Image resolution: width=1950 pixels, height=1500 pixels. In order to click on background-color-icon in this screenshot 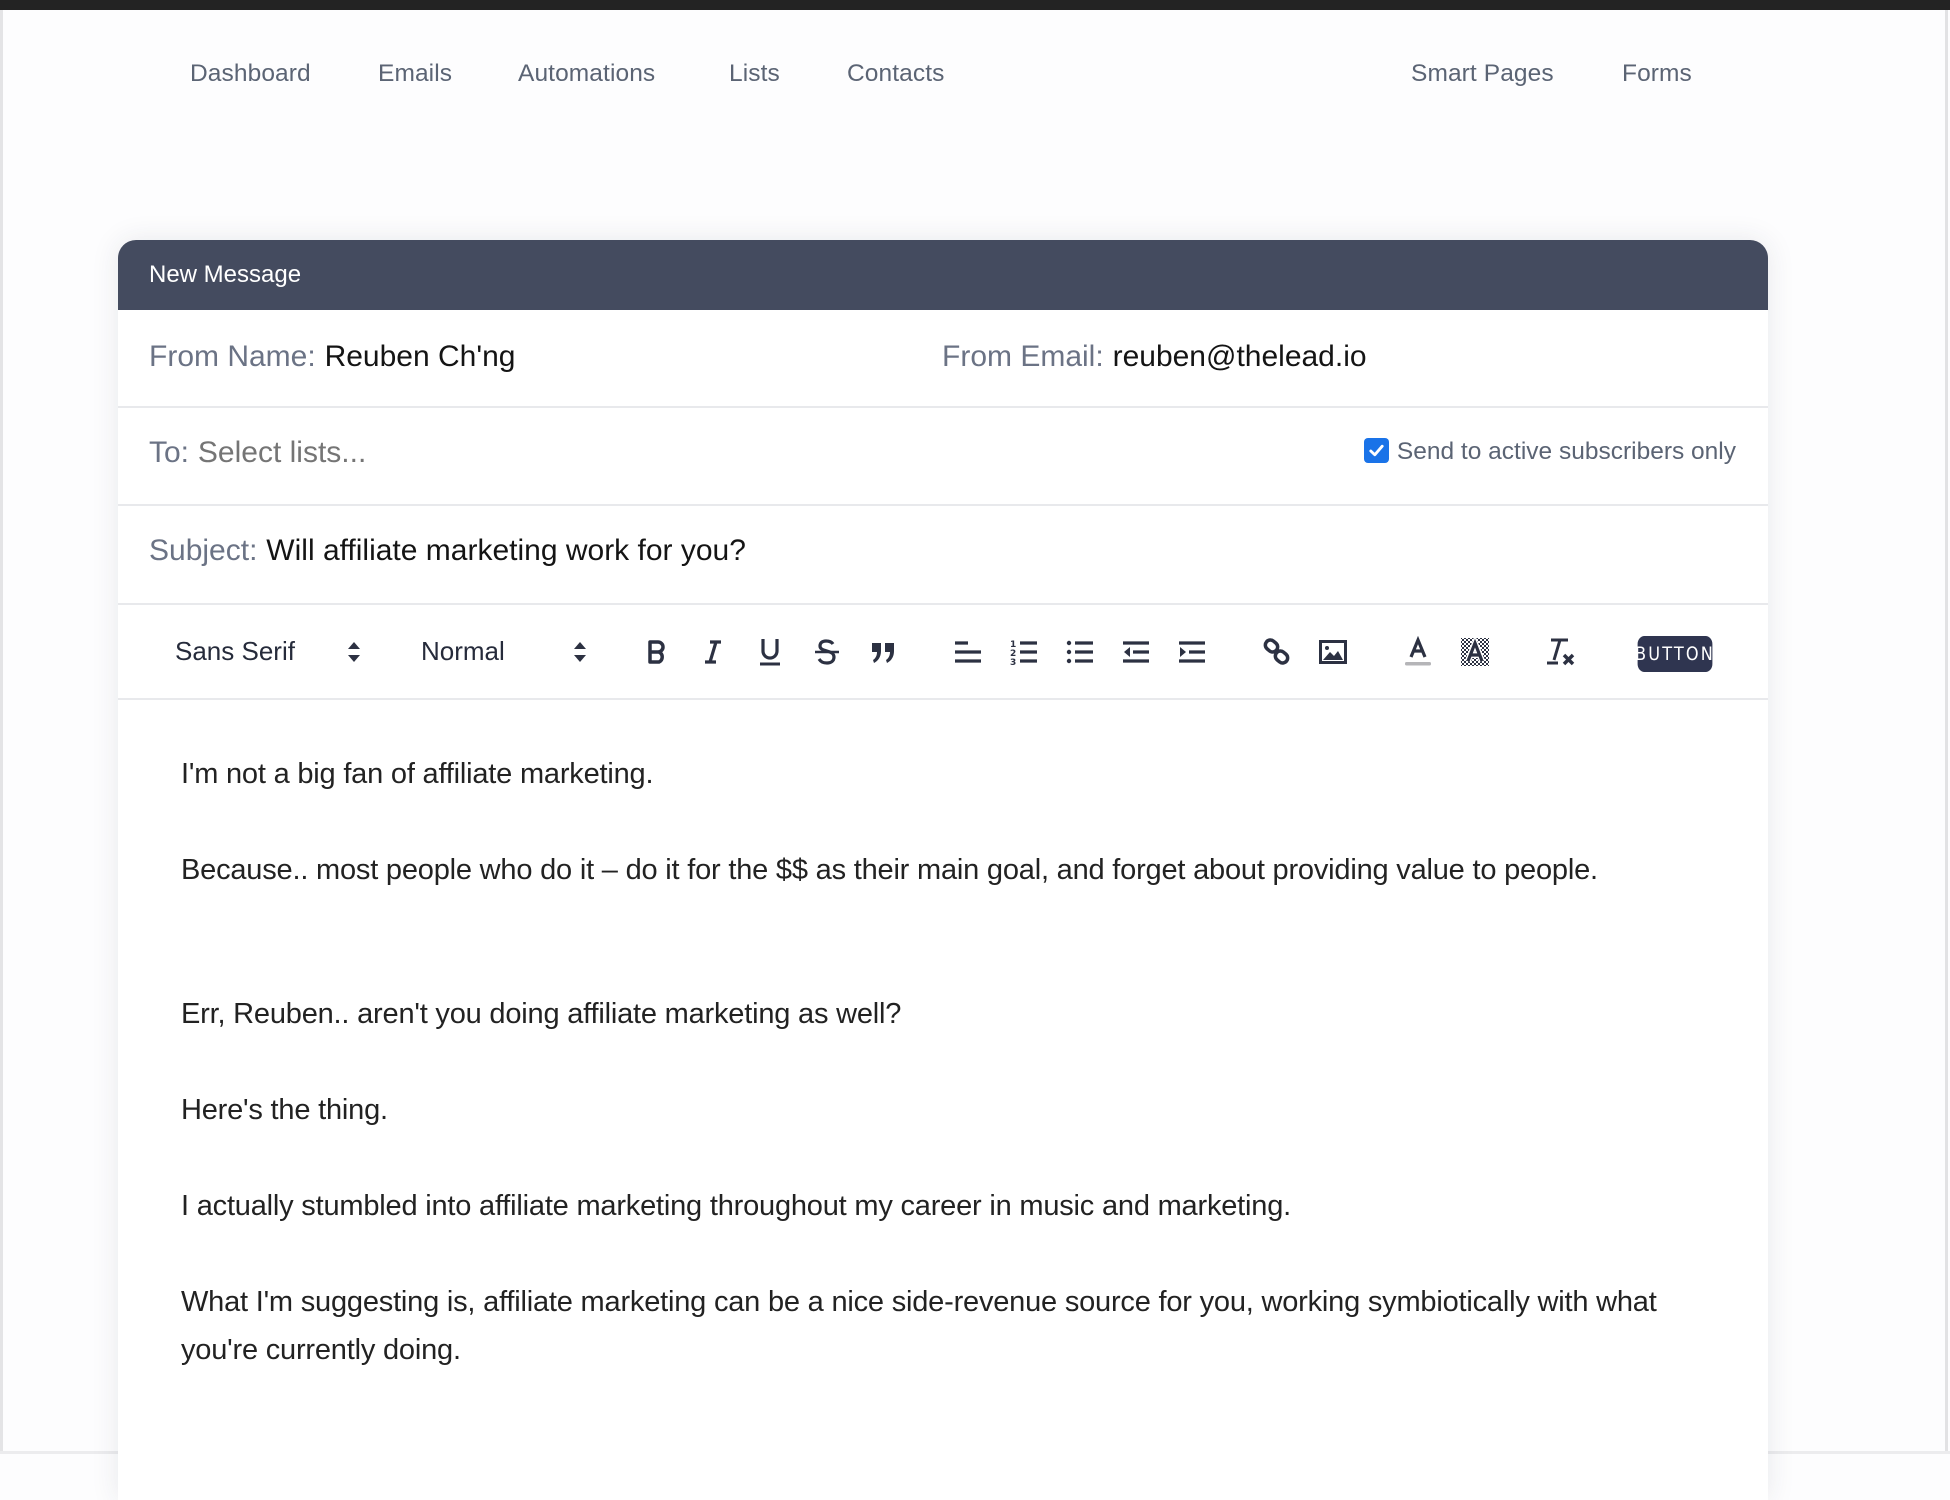, I will do `click(1475, 651)`.